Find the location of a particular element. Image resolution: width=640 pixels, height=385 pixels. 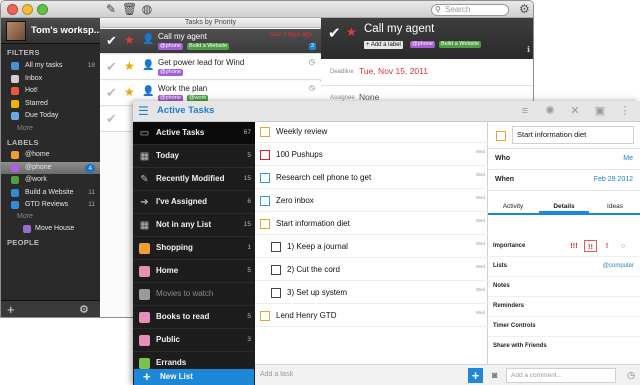

share-row: Share with Friends is located at coordinates (564, 347).